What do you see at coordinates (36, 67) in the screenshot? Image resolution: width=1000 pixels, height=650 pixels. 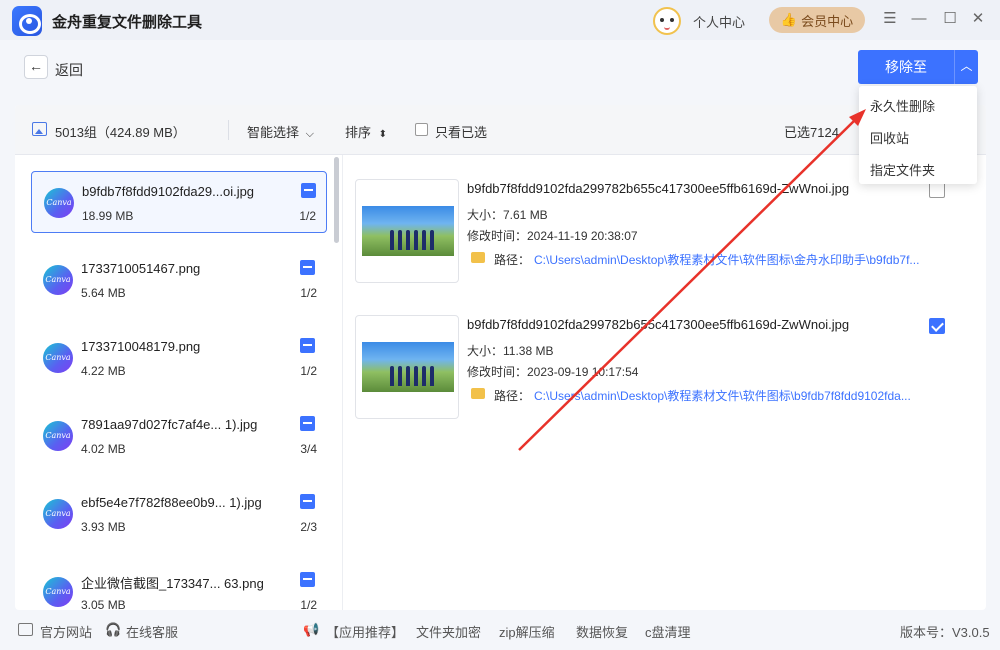 I see `back-arrow-icon: ←` at bounding box center [36, 67].